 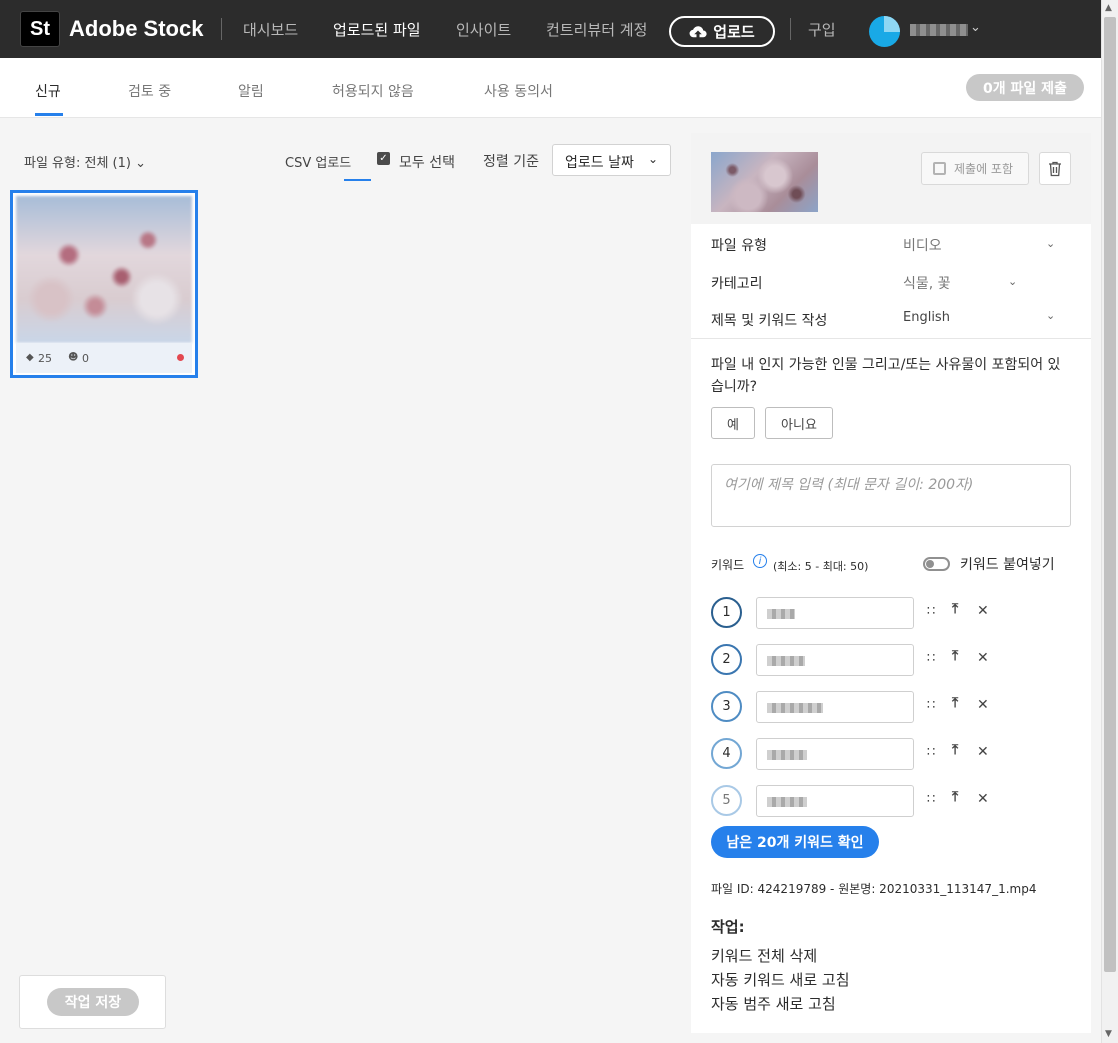 What do you see at coordinates (596, 29) in the screenshot?
I see `nav-item-contributor-account: 컨트리뷰터 계정` at bounding box center [596, 29].